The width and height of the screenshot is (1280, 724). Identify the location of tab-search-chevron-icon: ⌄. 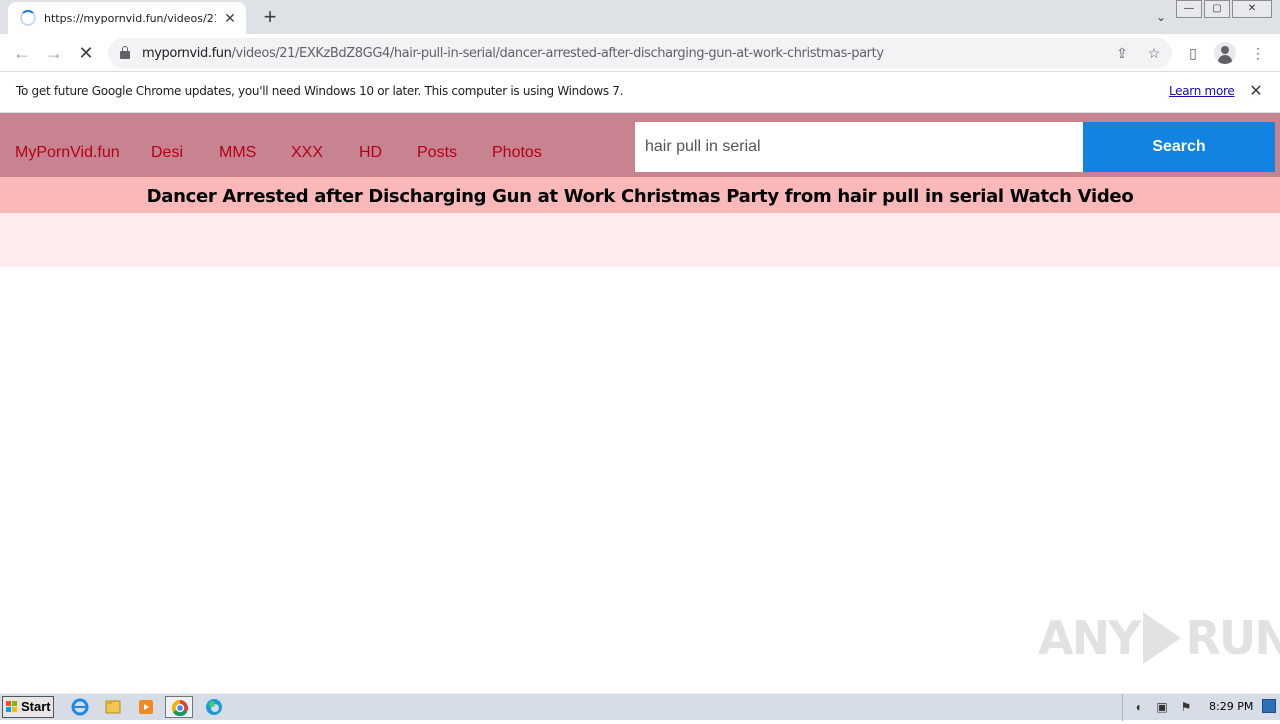
(1161, 17).